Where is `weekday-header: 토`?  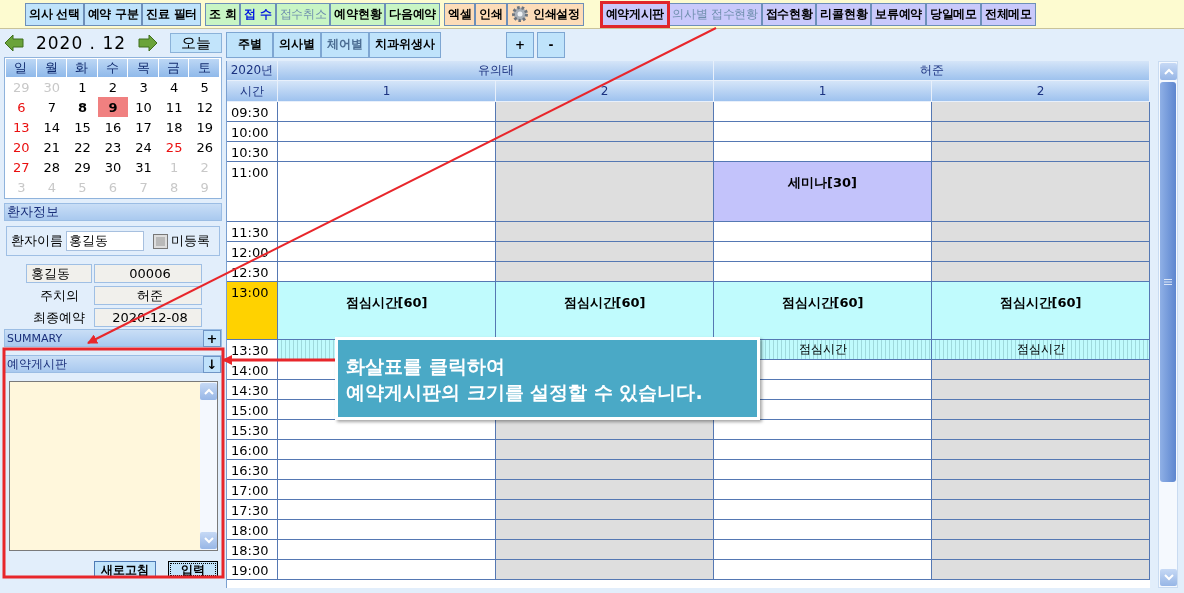
weekday-header: 토 is located at coordinates (204, 68).